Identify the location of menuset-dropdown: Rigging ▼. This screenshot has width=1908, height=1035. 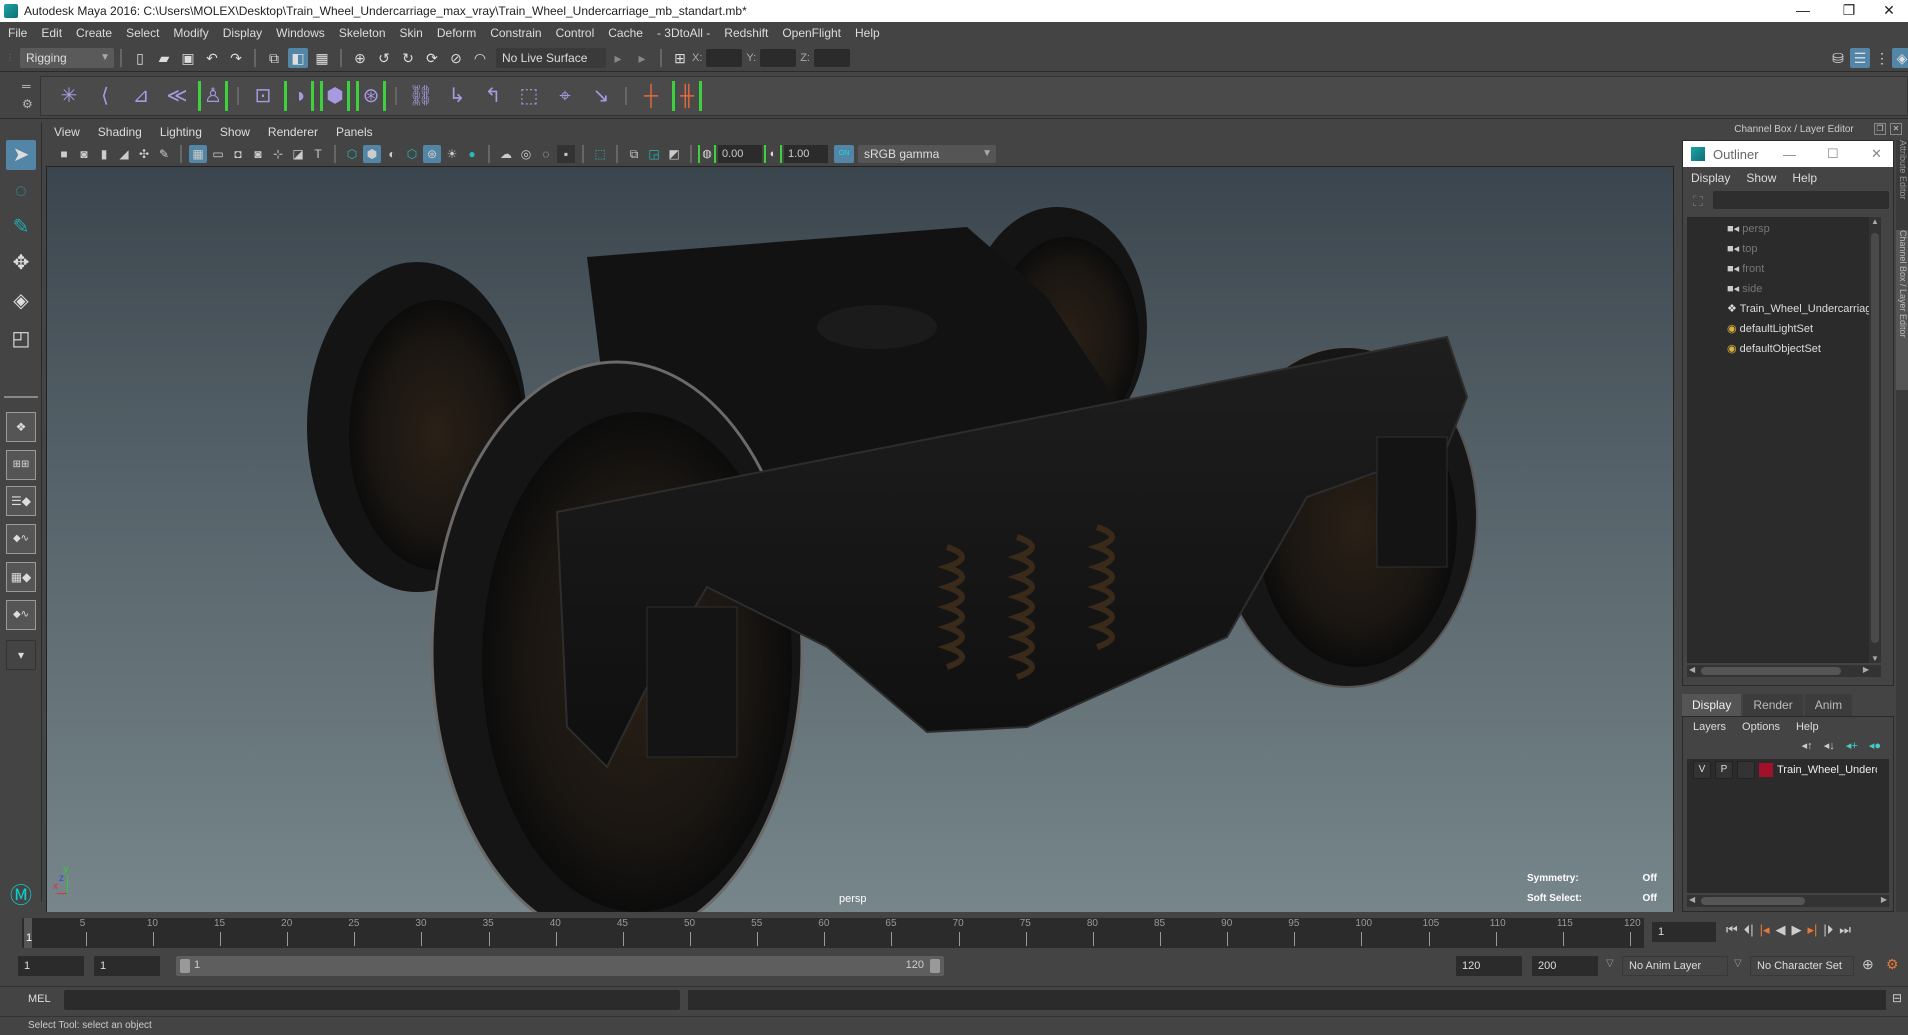
(67, 57).